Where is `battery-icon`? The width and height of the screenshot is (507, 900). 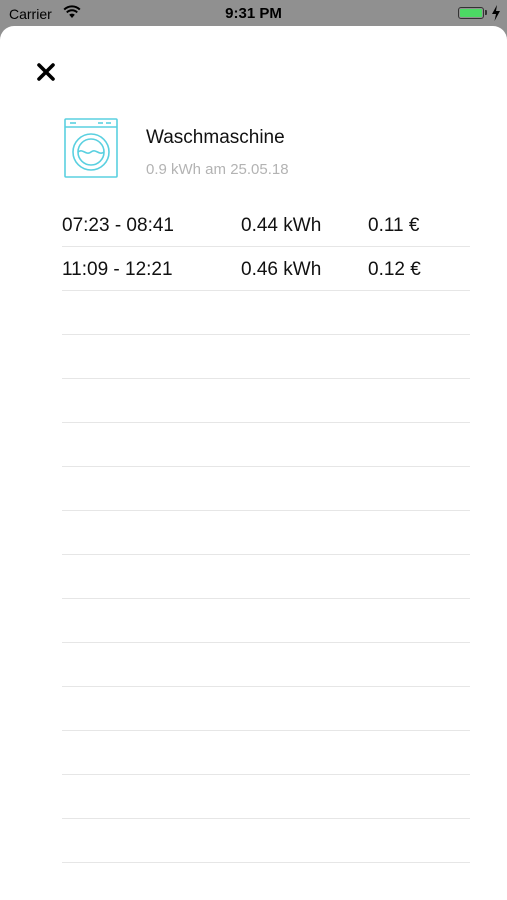 battery-icon is located at coordinates (471, 13).